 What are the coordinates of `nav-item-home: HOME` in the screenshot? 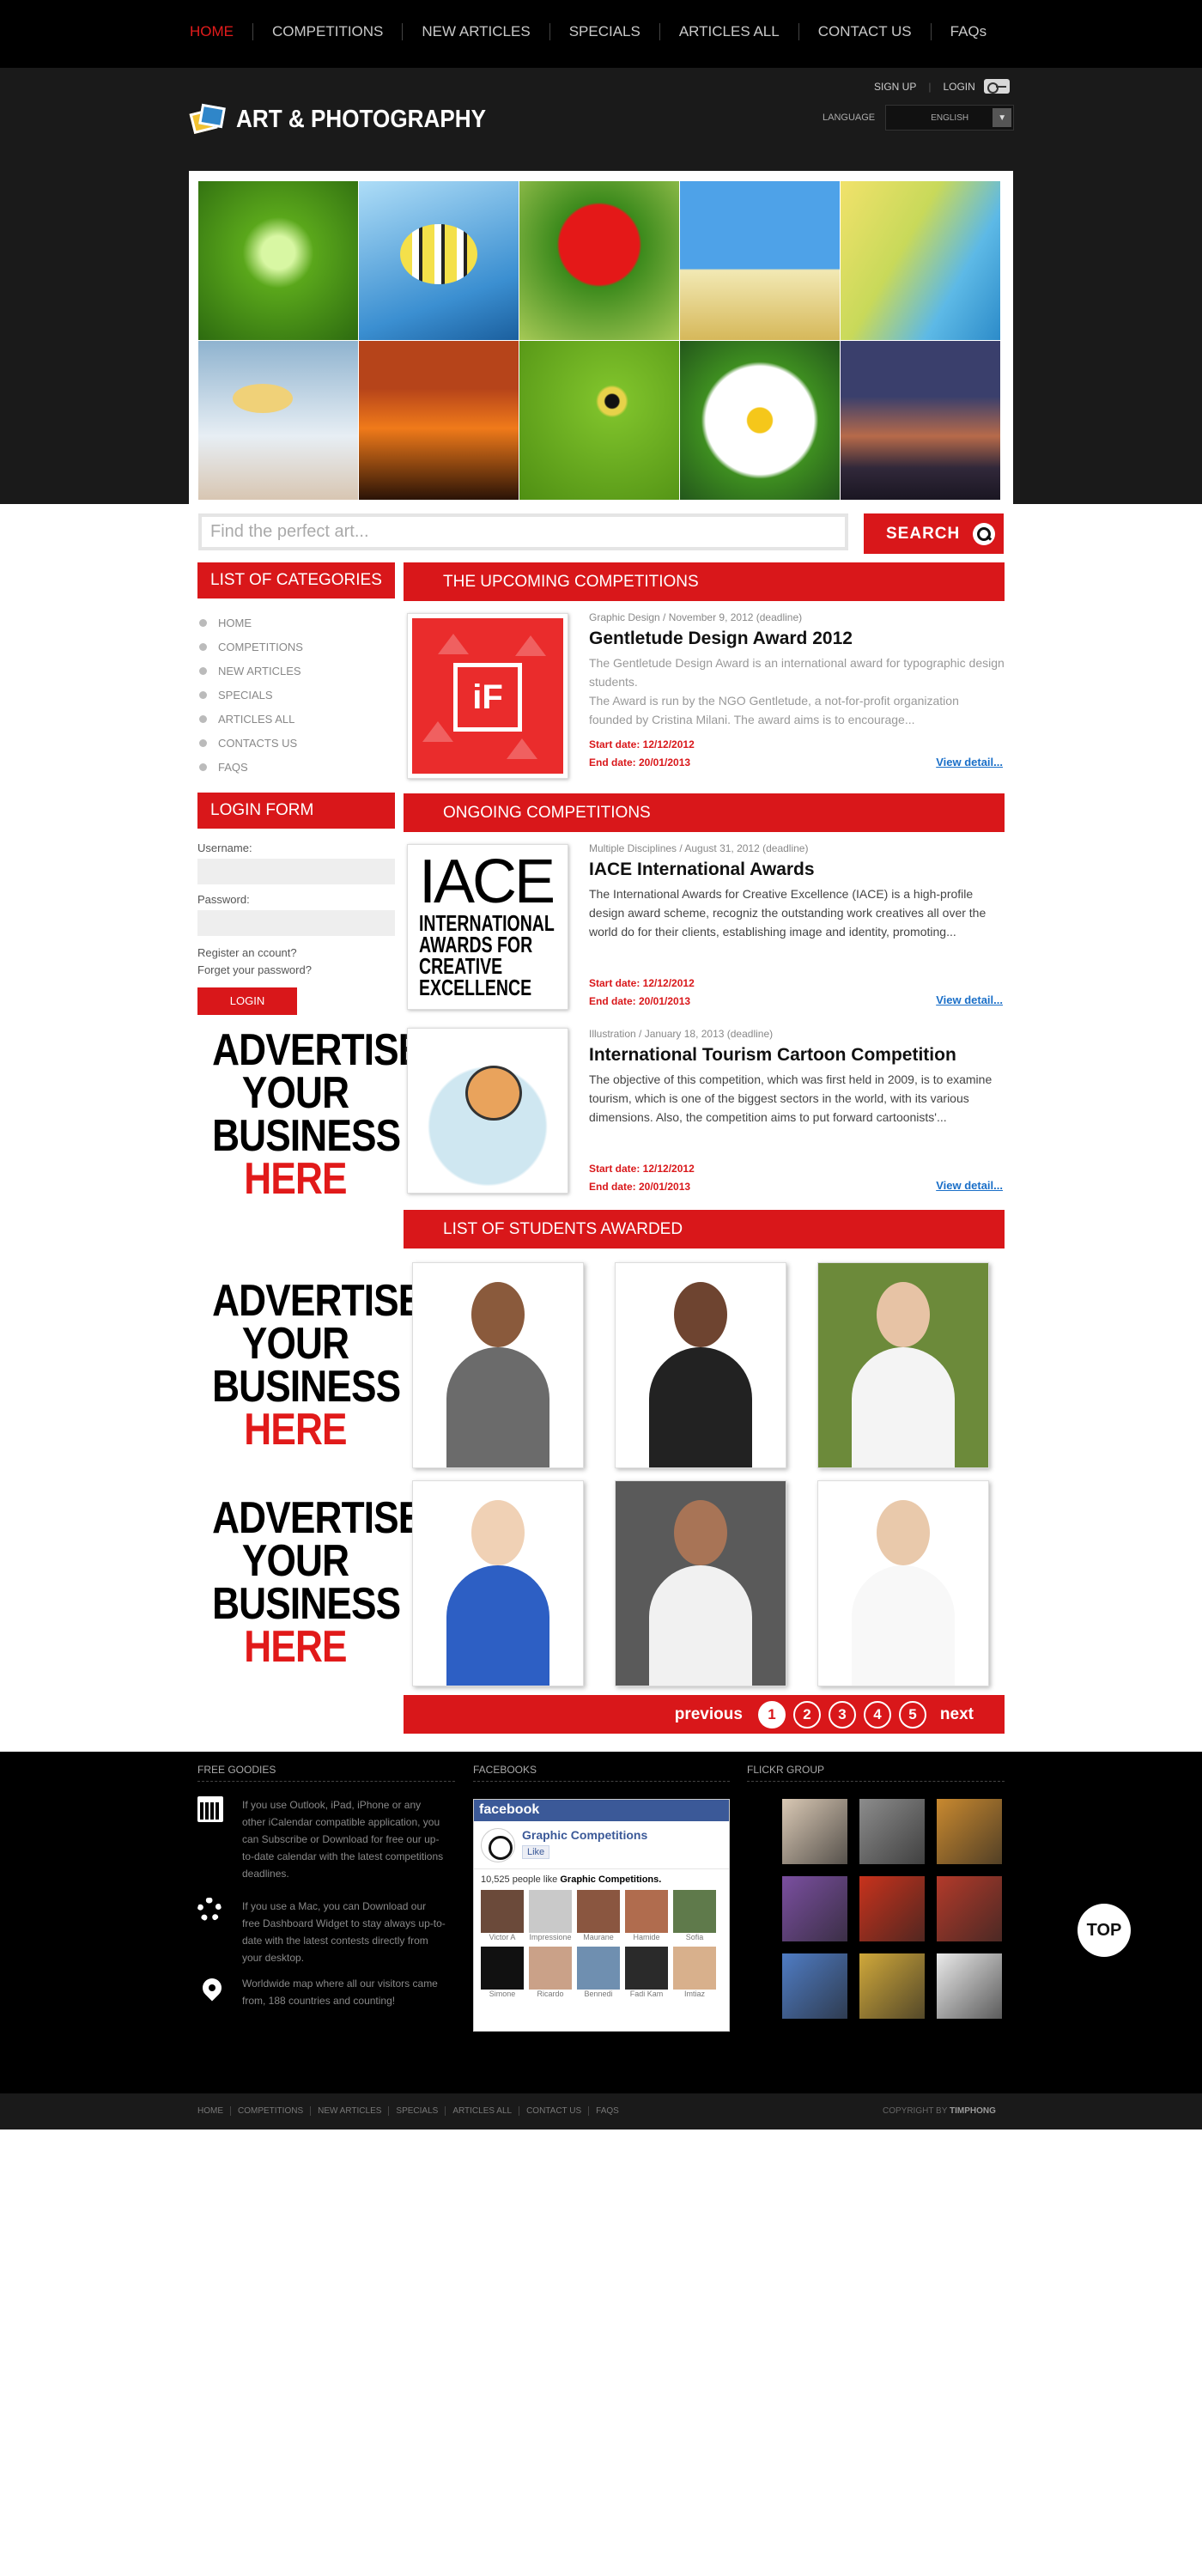 It's located at (221, 32).